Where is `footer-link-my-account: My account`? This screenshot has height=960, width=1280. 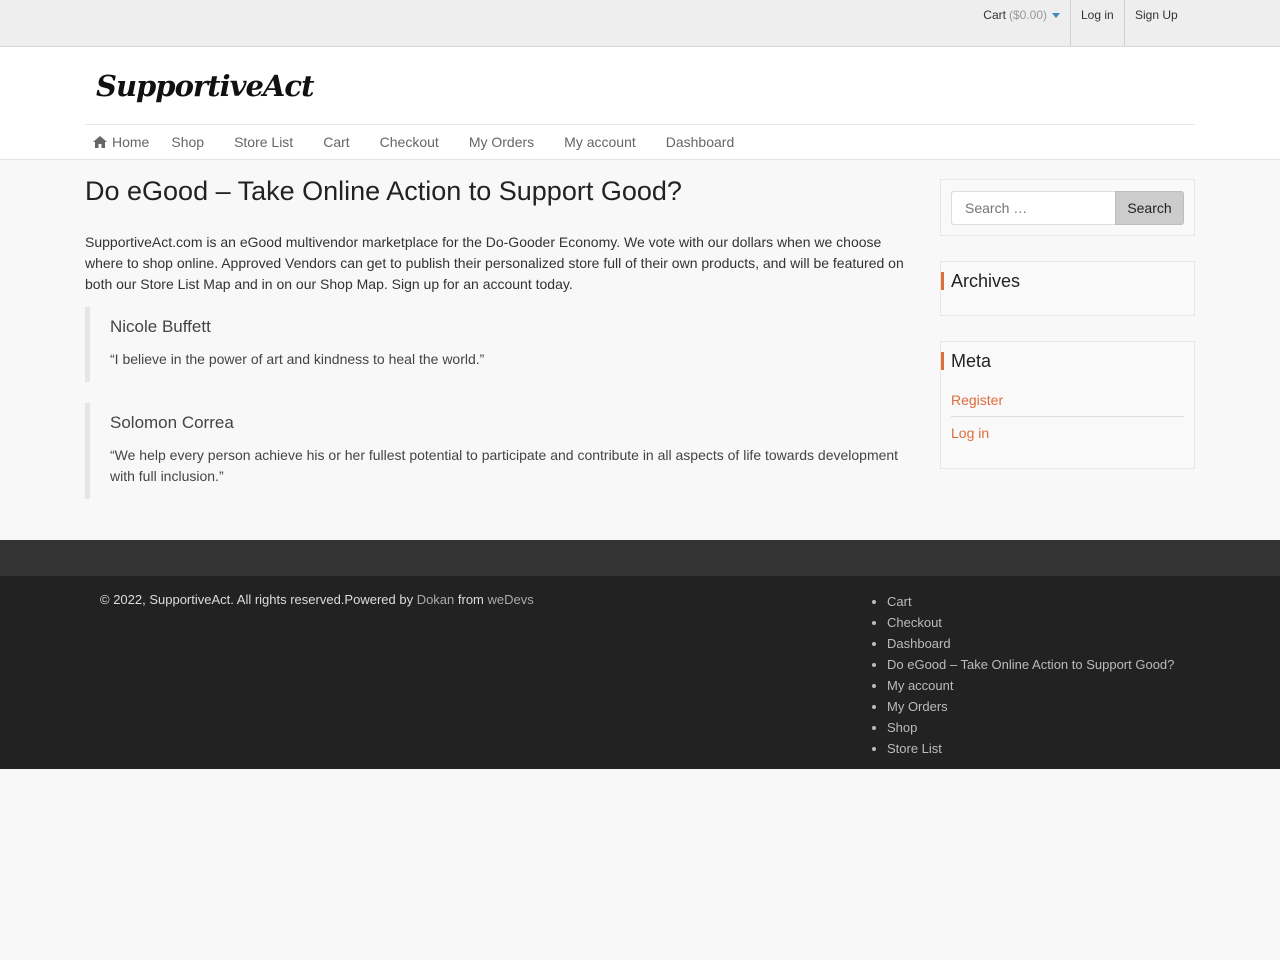 footer-link-my-account: My account is located at coordinates (1030, 685).